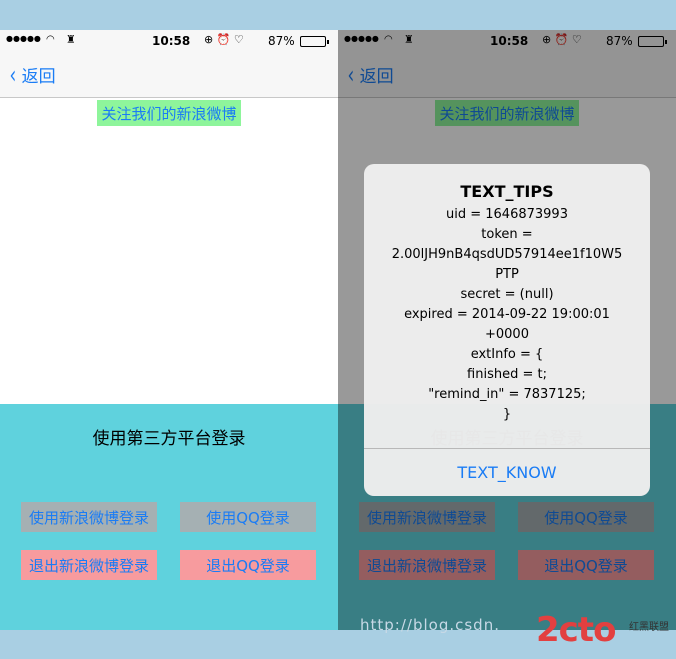 Image resolution: width=676 pixels, height=659 pixels. I want to click on back-label: 返回, so click(38, 77).